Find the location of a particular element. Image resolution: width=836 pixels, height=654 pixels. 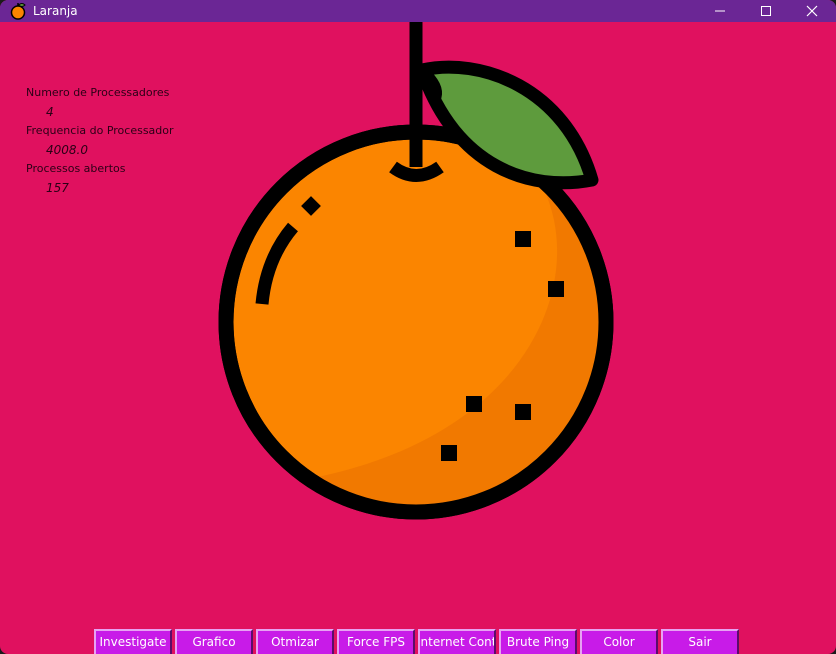

minimize-button is located at coordinates (720, 11).